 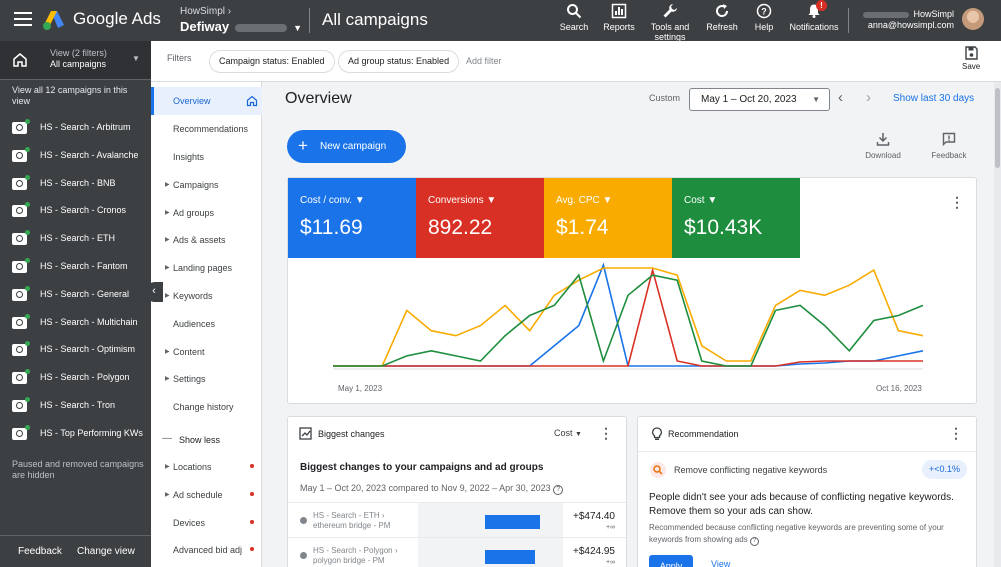 I want to click on feedback-icon, so click(x=949, y=139).